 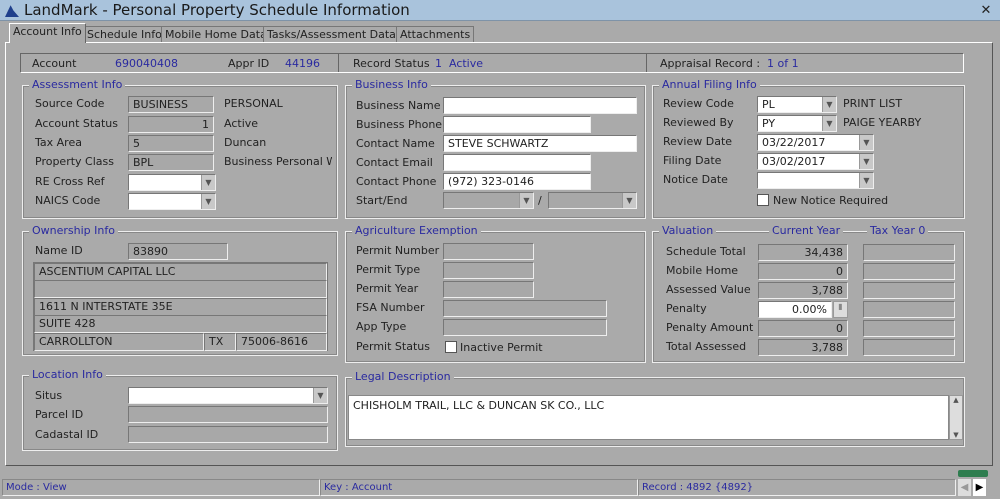 What do you see at coordinates (873, 103) in the screenshot?
I see `review-code-desc: PRINT LIST` at bounding box center [873, 103].